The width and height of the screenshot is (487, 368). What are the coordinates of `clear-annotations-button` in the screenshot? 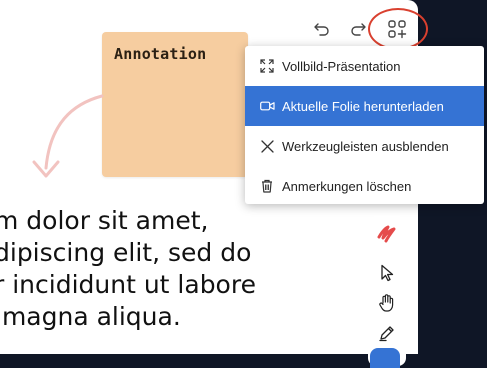 It's located at (387, 234).